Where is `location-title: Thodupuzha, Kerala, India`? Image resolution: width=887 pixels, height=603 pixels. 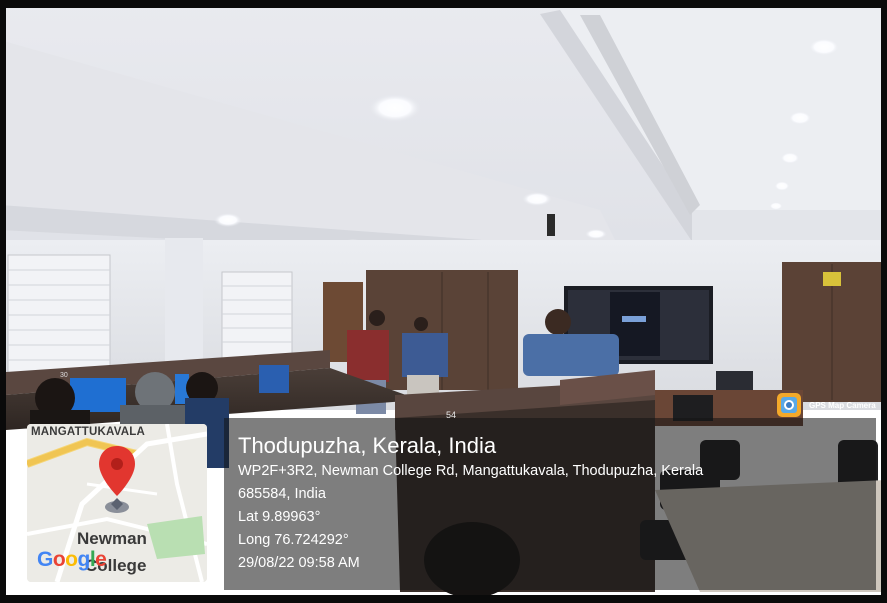 location-title: Thodupuzha, Kerala, India is located at coordinates (367, 445).